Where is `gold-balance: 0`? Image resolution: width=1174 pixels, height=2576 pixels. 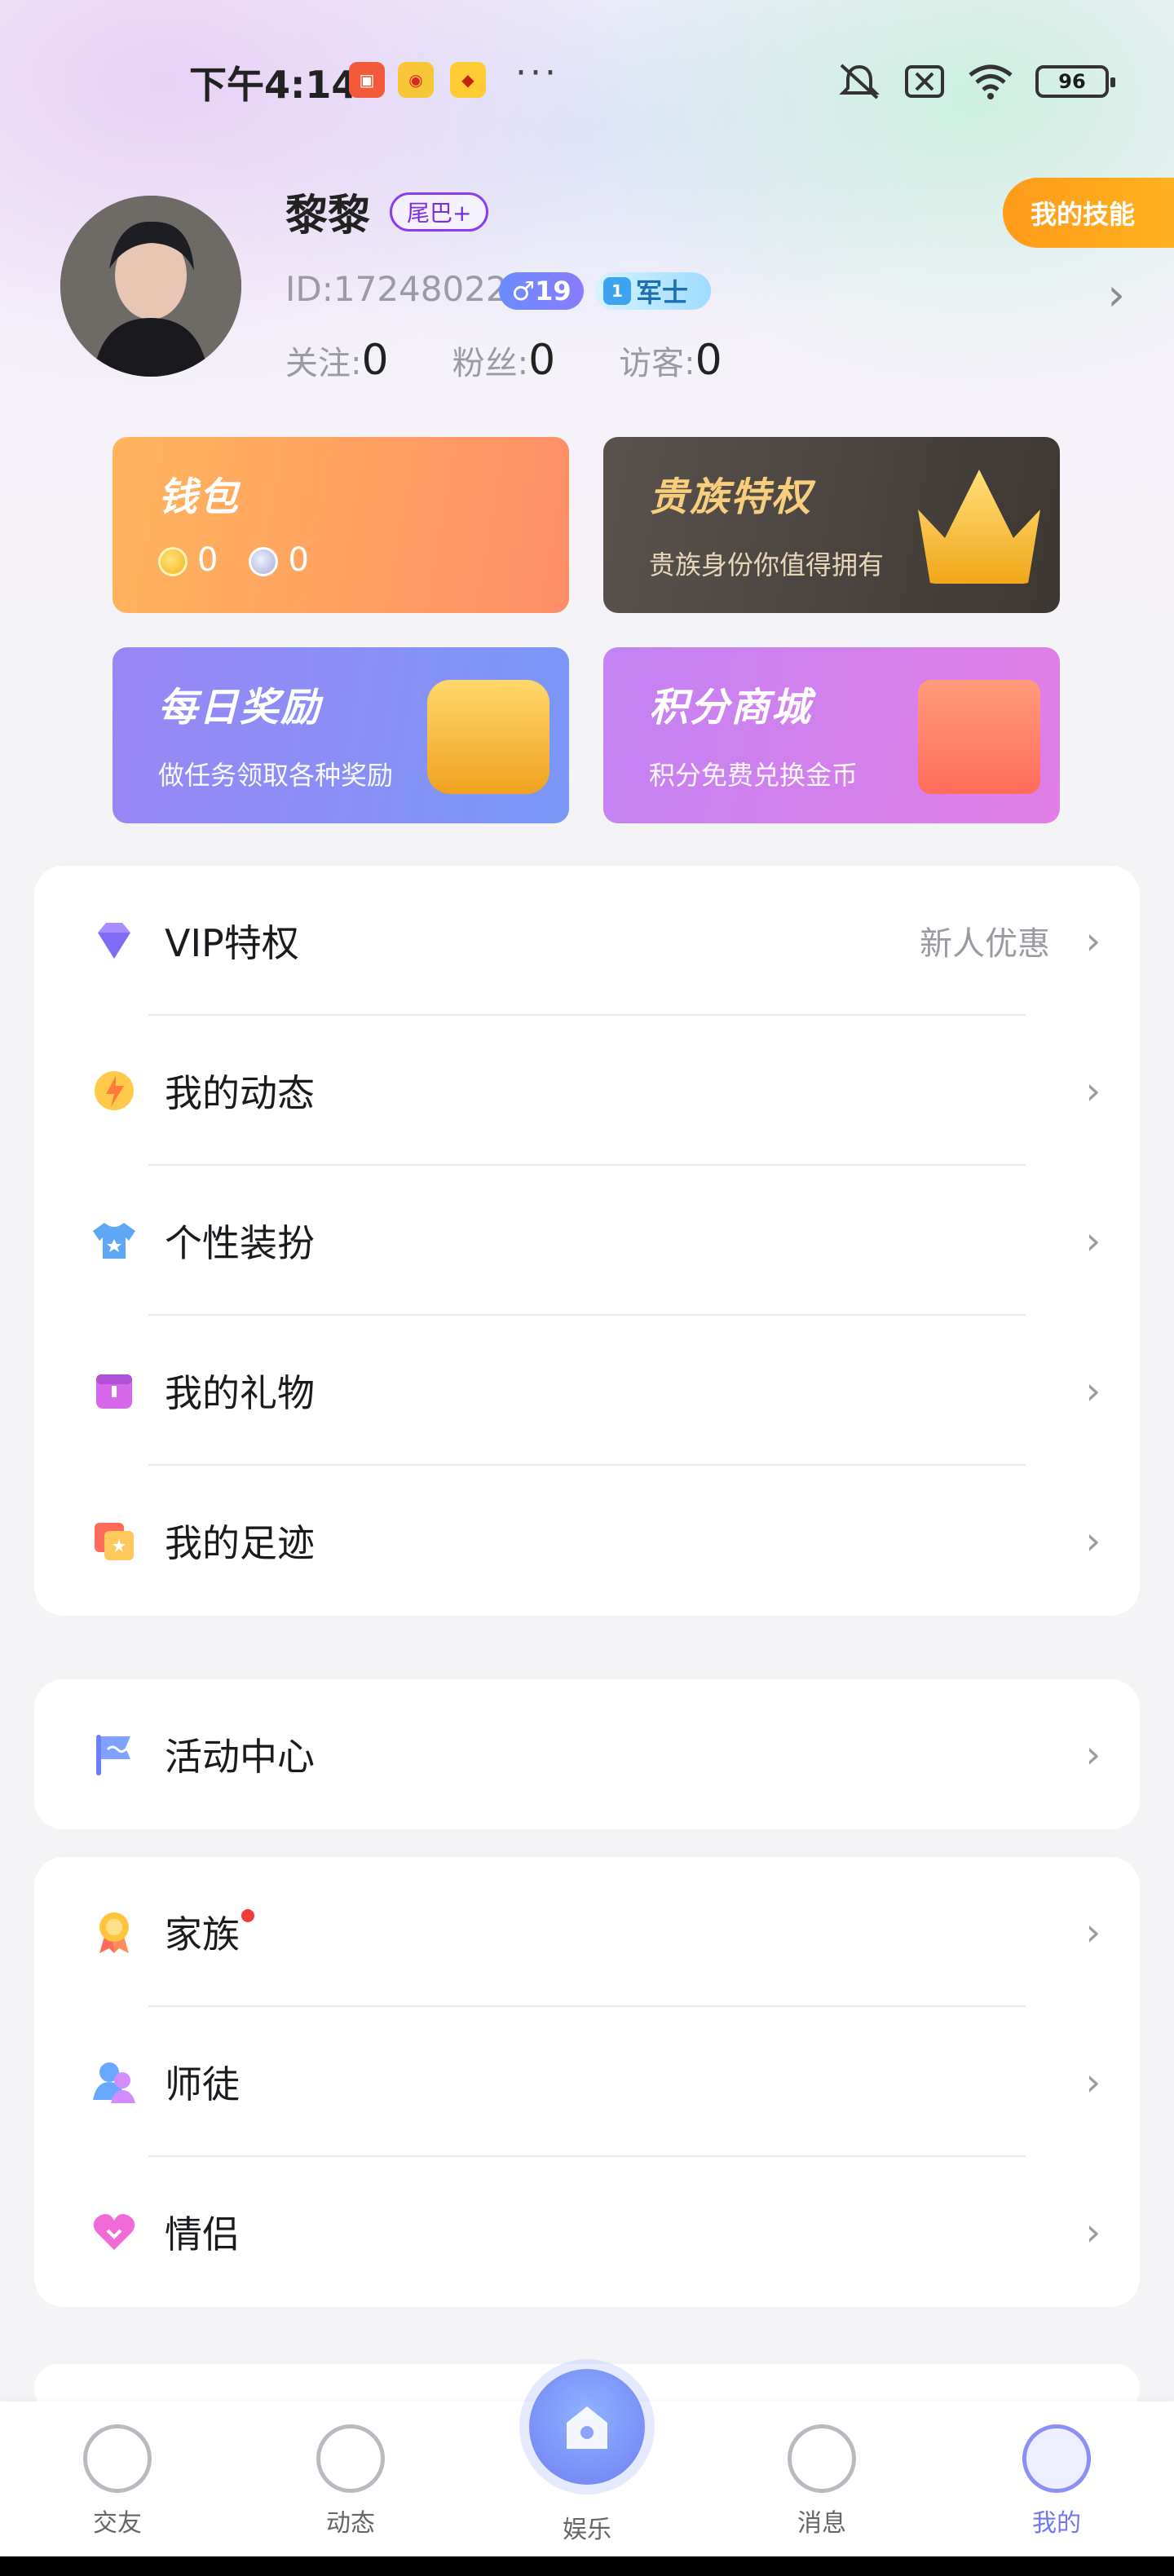
gold-balance: 0 is located at coordinates (188, 560).